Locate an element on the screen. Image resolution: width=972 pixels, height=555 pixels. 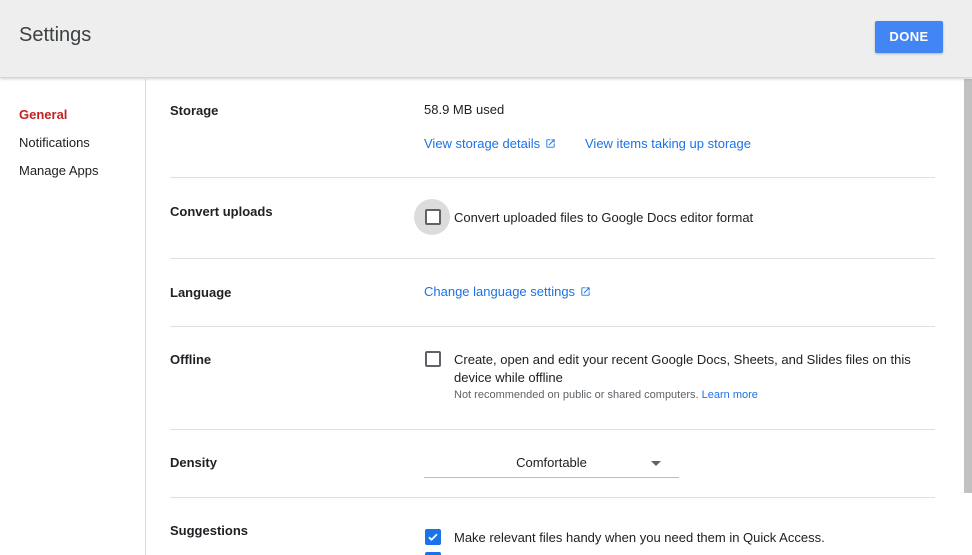
offline-option-line2: device while offline is located at coordinates (508, 377).